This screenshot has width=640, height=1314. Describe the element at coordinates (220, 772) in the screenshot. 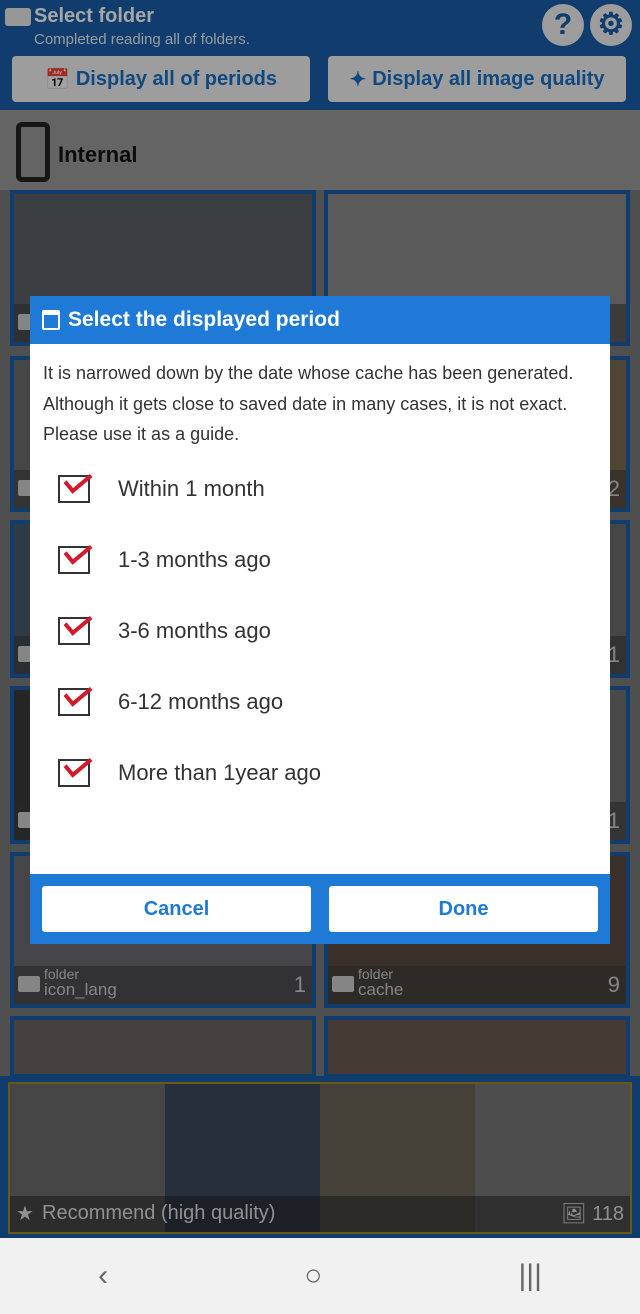

I see `option-label: More than 1year ago` at that location.